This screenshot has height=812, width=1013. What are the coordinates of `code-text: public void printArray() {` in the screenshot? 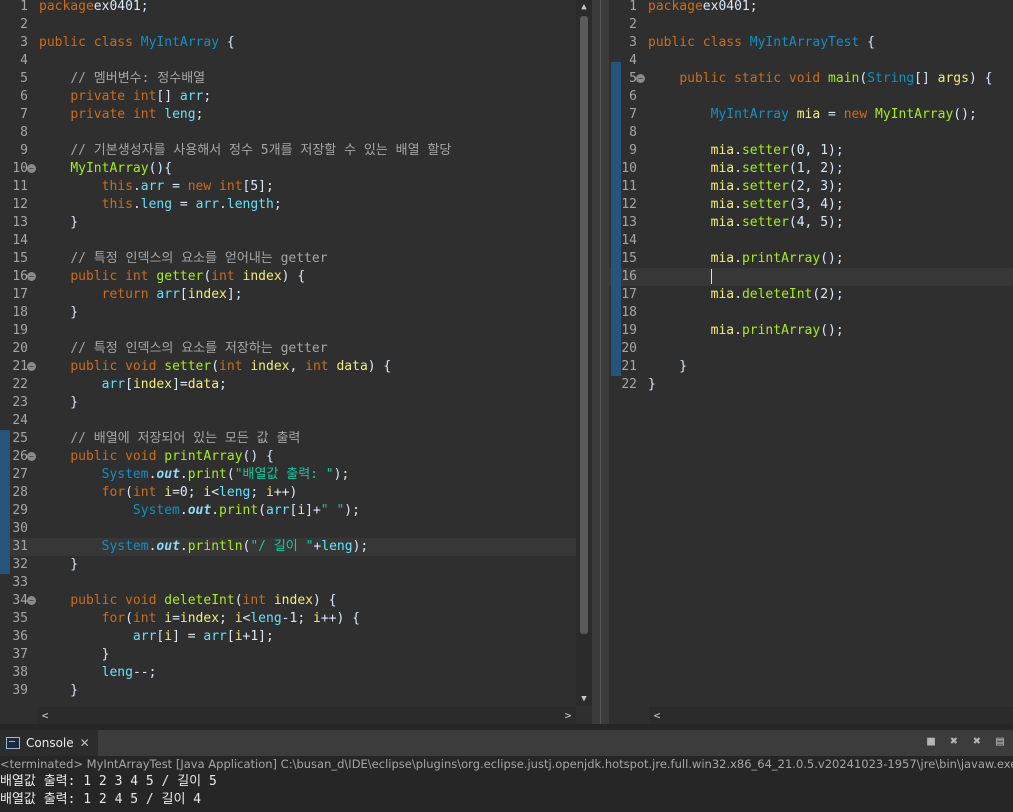 It's located at (156, 457).